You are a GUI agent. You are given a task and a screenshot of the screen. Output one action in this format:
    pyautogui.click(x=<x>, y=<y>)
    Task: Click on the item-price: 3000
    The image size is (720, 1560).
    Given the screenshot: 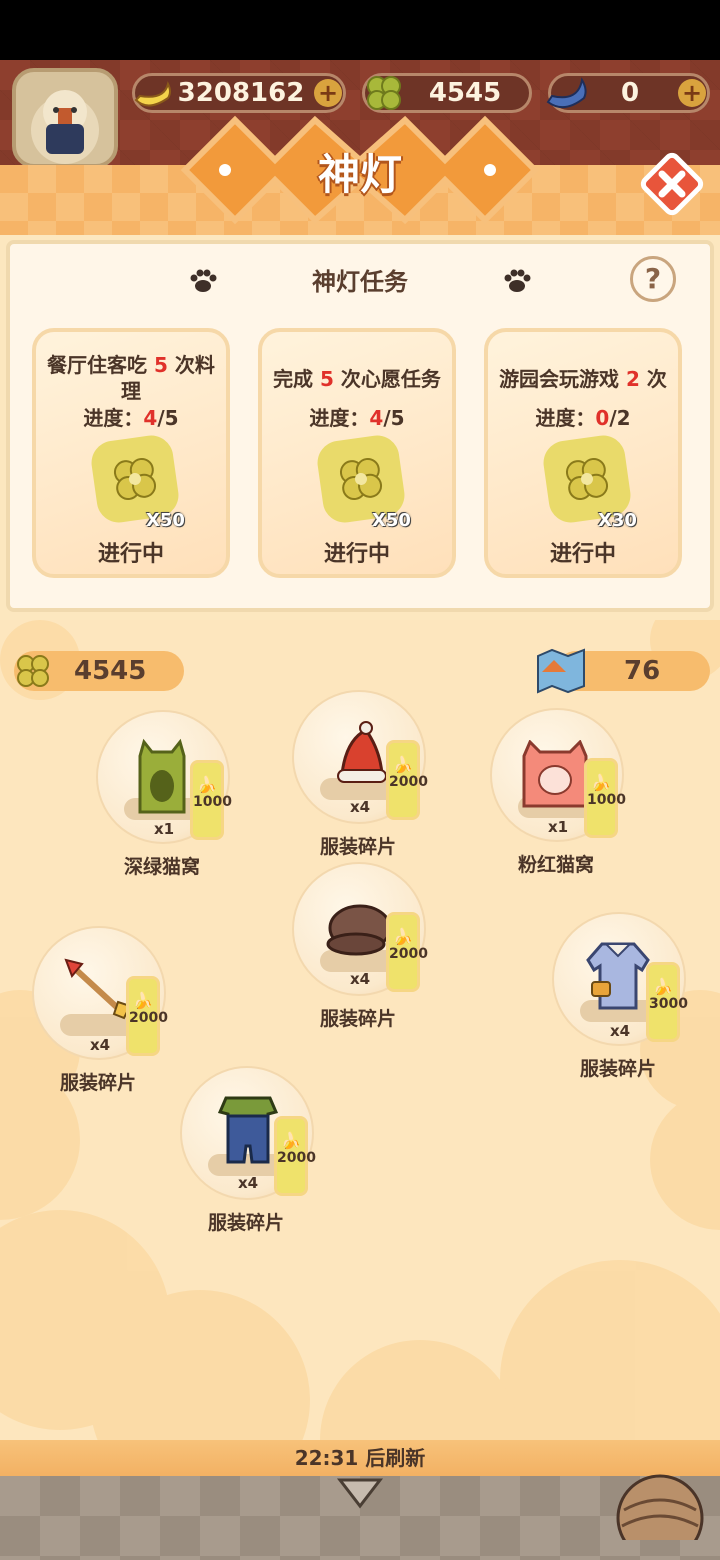 What is the action you would take?
    pyautogui.click(x=668, y=1004)
    